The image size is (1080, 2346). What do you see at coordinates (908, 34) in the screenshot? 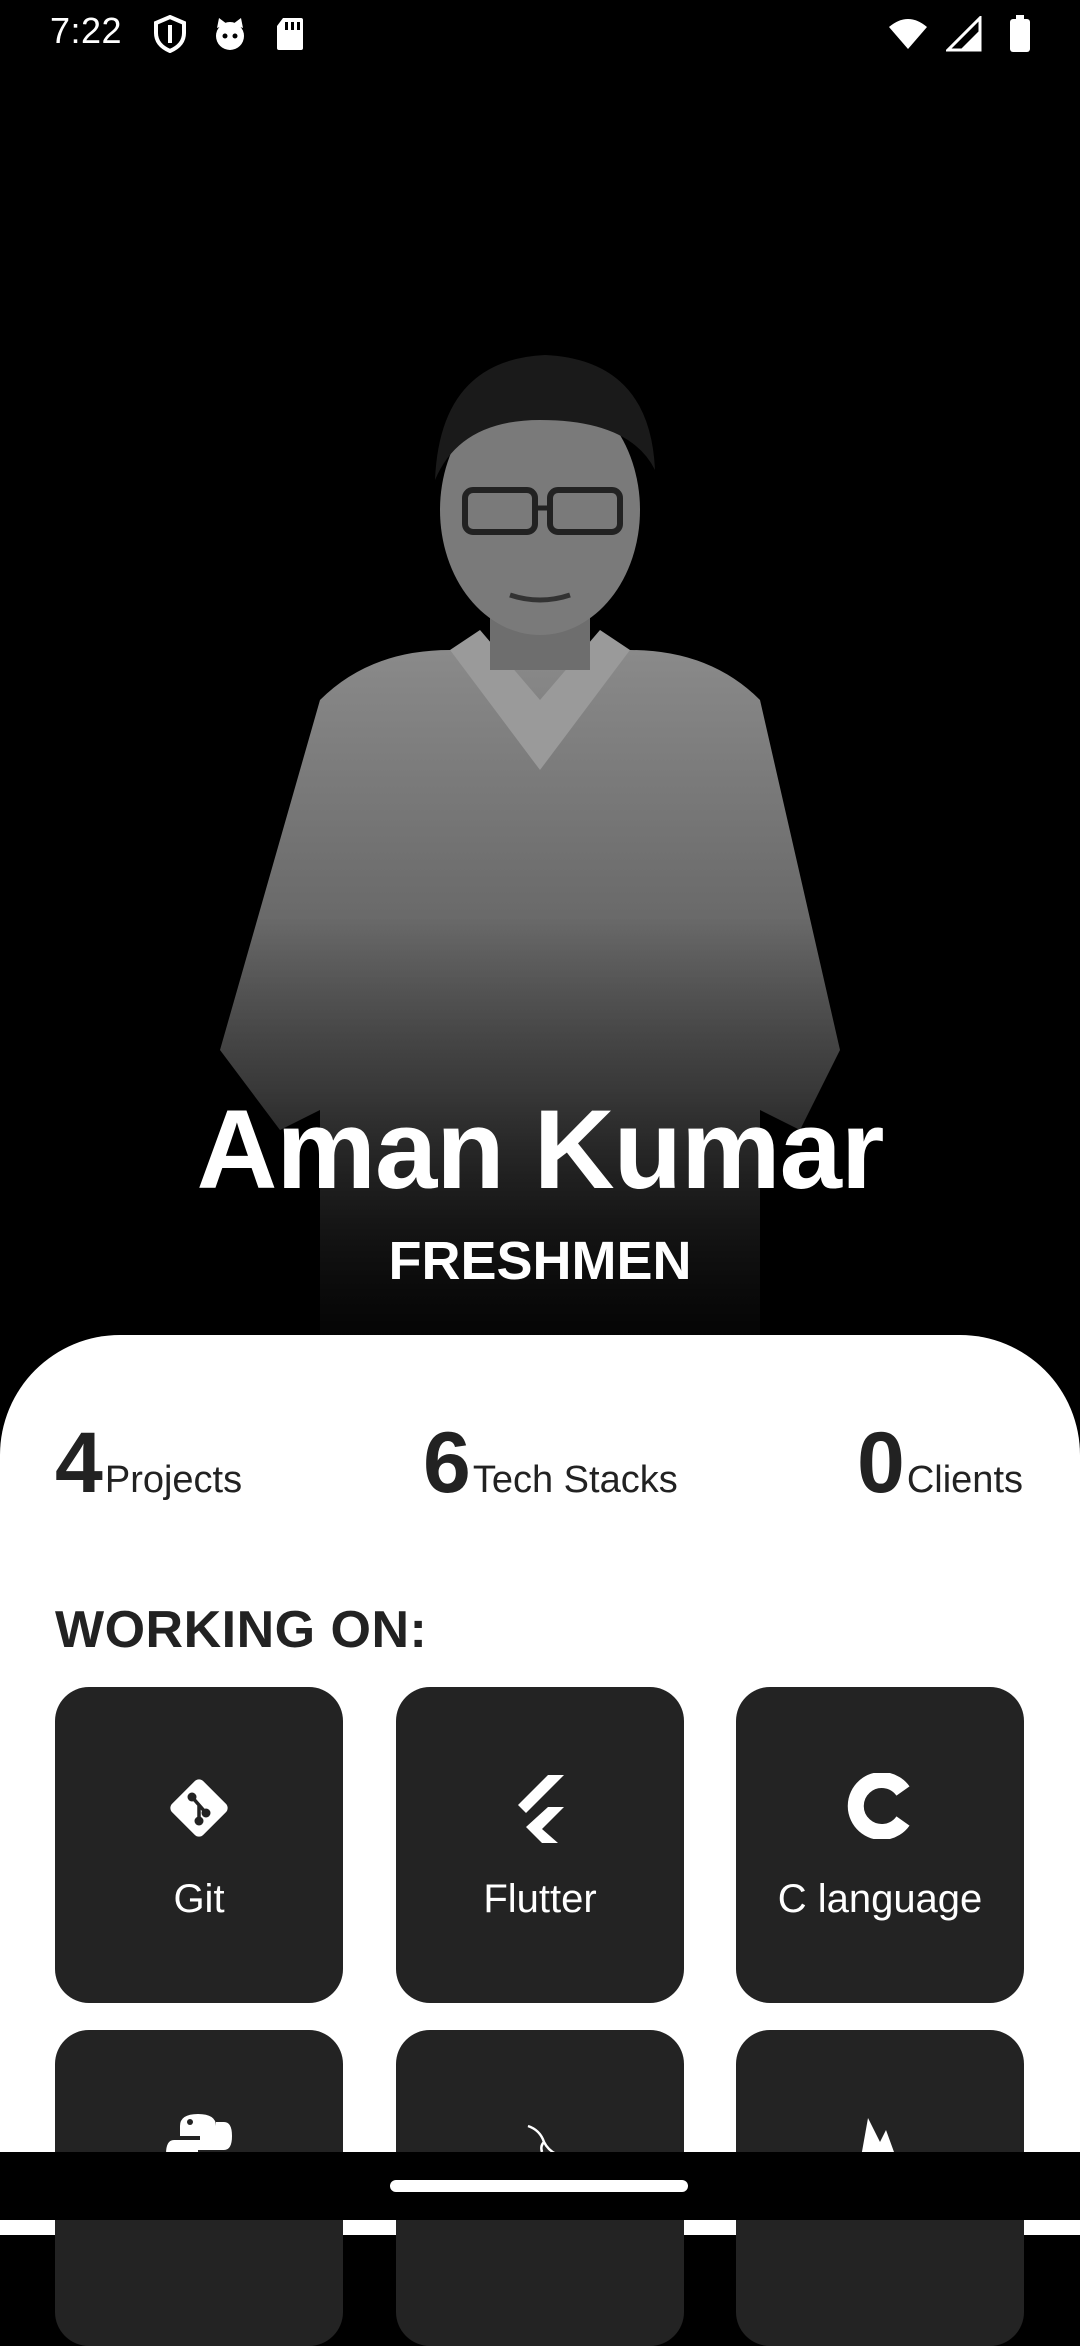
I see `wifi-icon` at bounding box center [908, 34].